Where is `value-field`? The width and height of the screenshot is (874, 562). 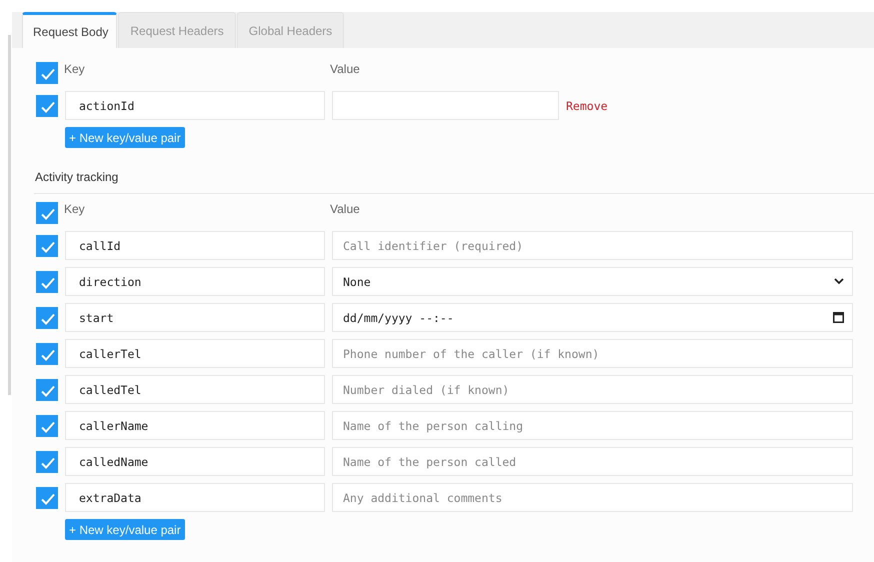
value-field is located at coordinates (445, 105).